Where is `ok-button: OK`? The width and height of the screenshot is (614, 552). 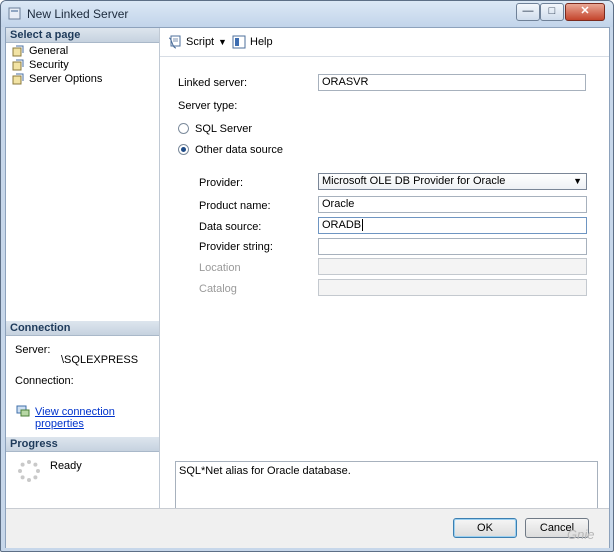 ok-button: OK is located at coordinates (485, 528).